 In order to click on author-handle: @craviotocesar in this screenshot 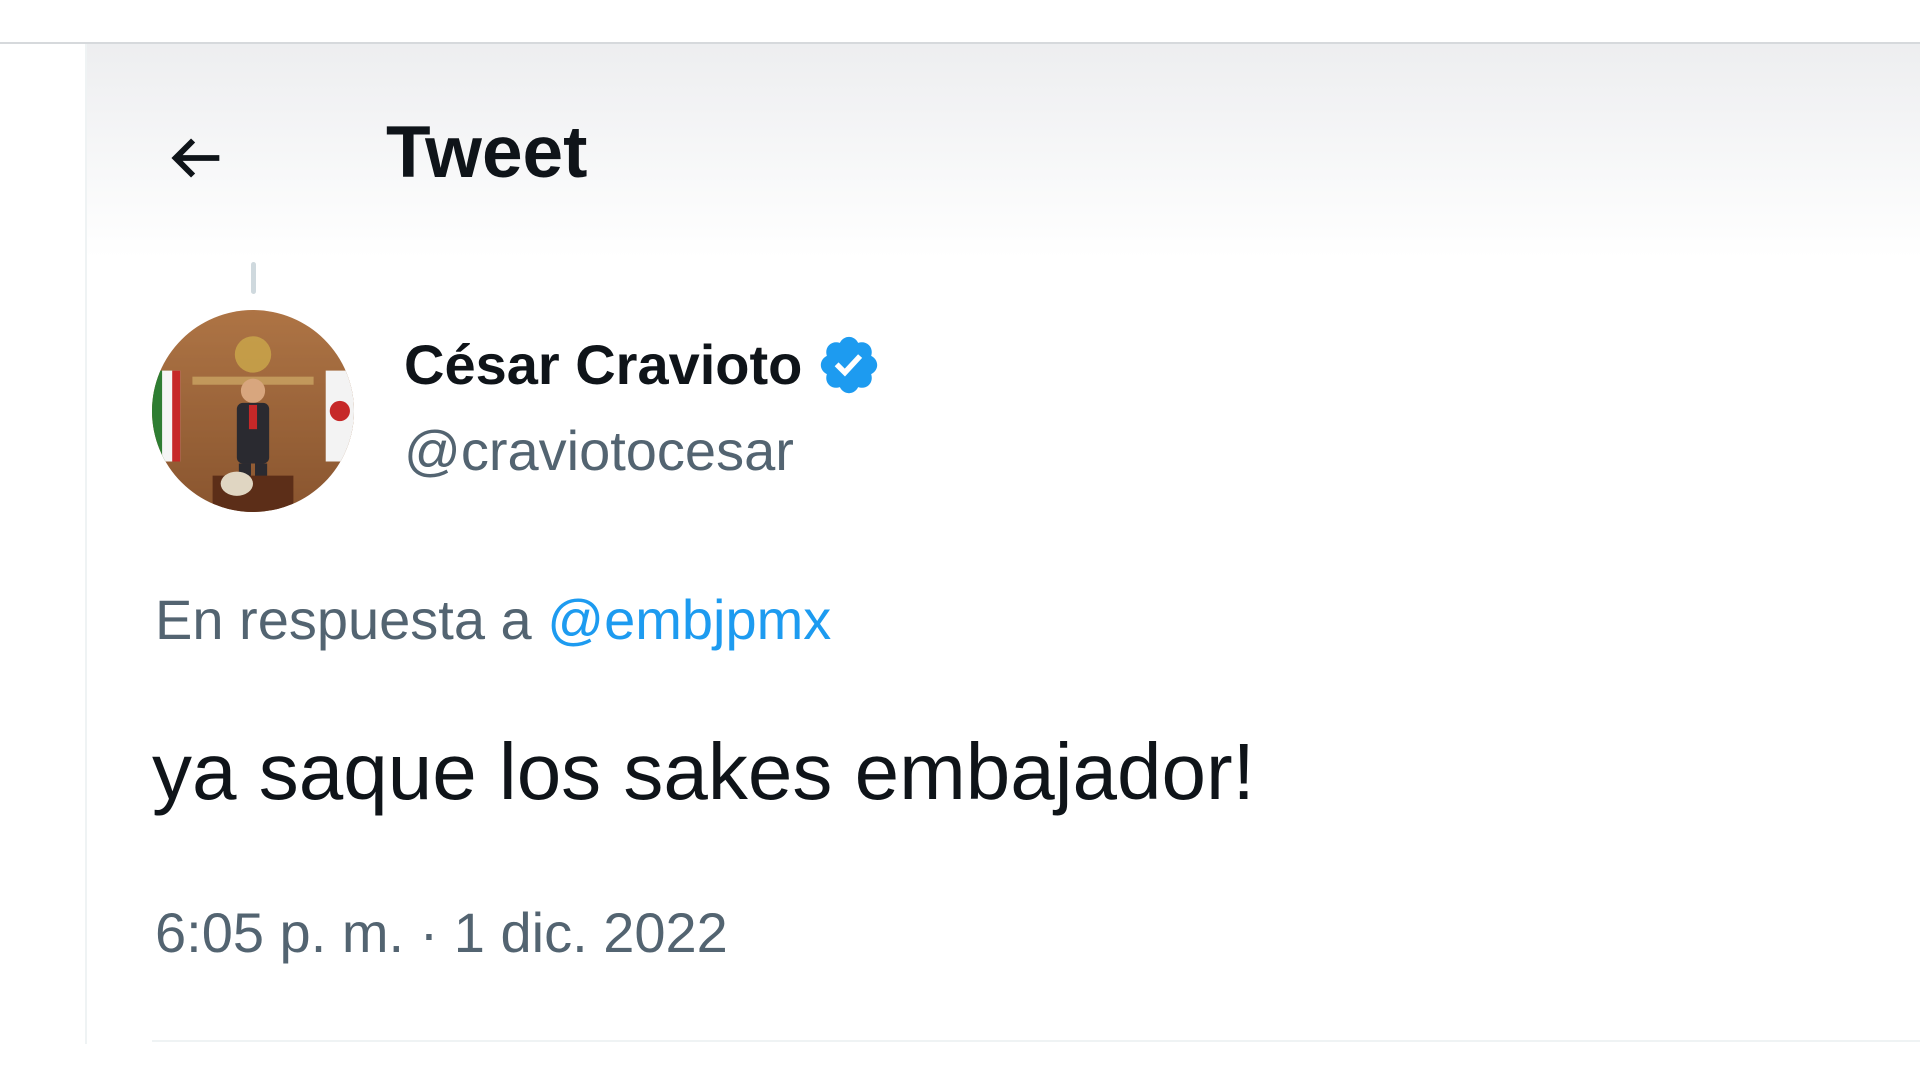, I will do `click(599, 451)`.